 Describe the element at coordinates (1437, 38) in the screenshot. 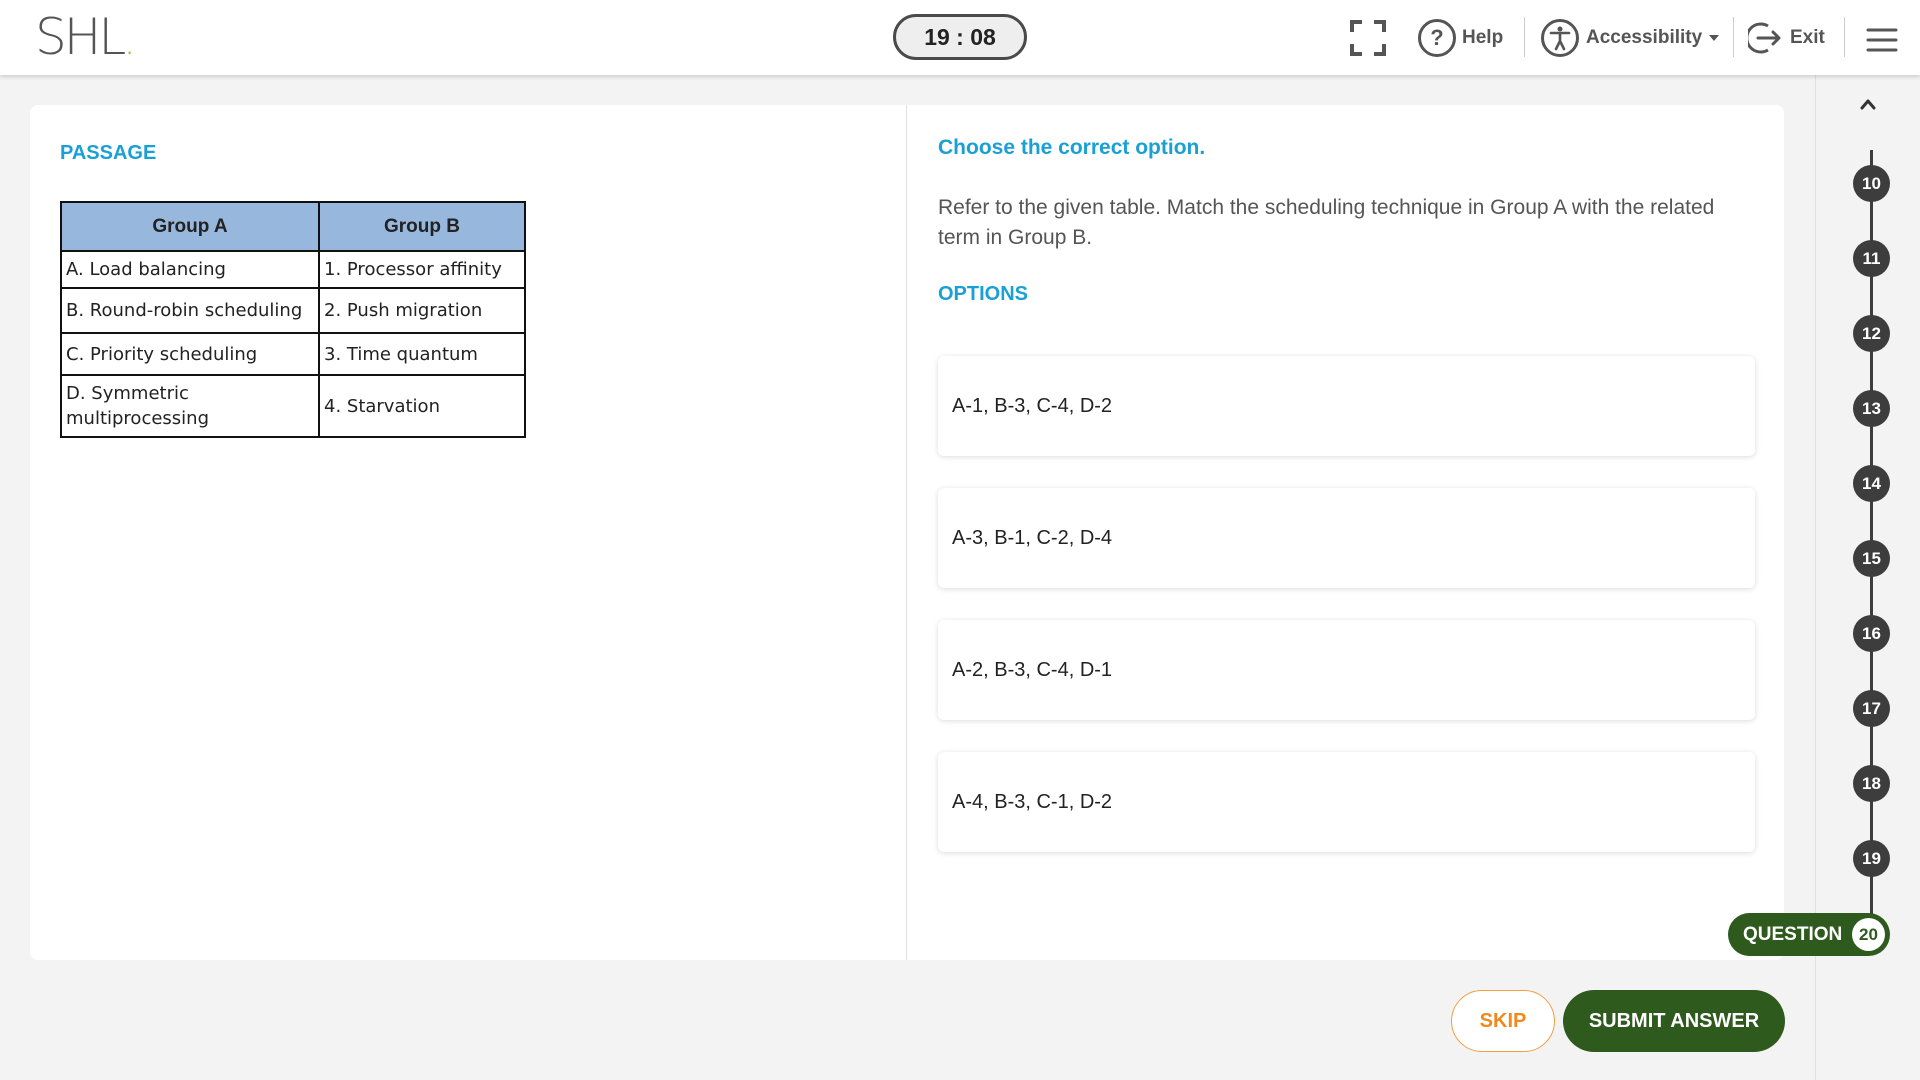

I see `question-mark-icon: ?` at that location.